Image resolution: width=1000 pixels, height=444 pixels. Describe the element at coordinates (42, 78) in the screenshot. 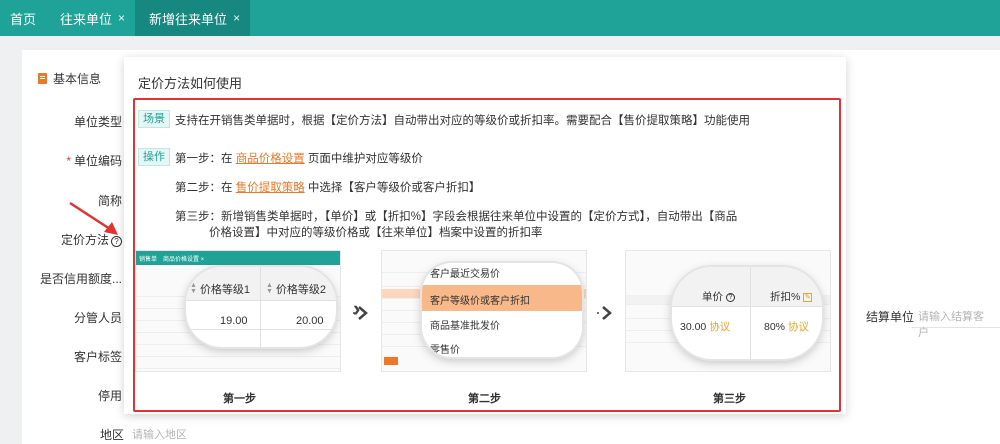

I see `document-icon` at that location.